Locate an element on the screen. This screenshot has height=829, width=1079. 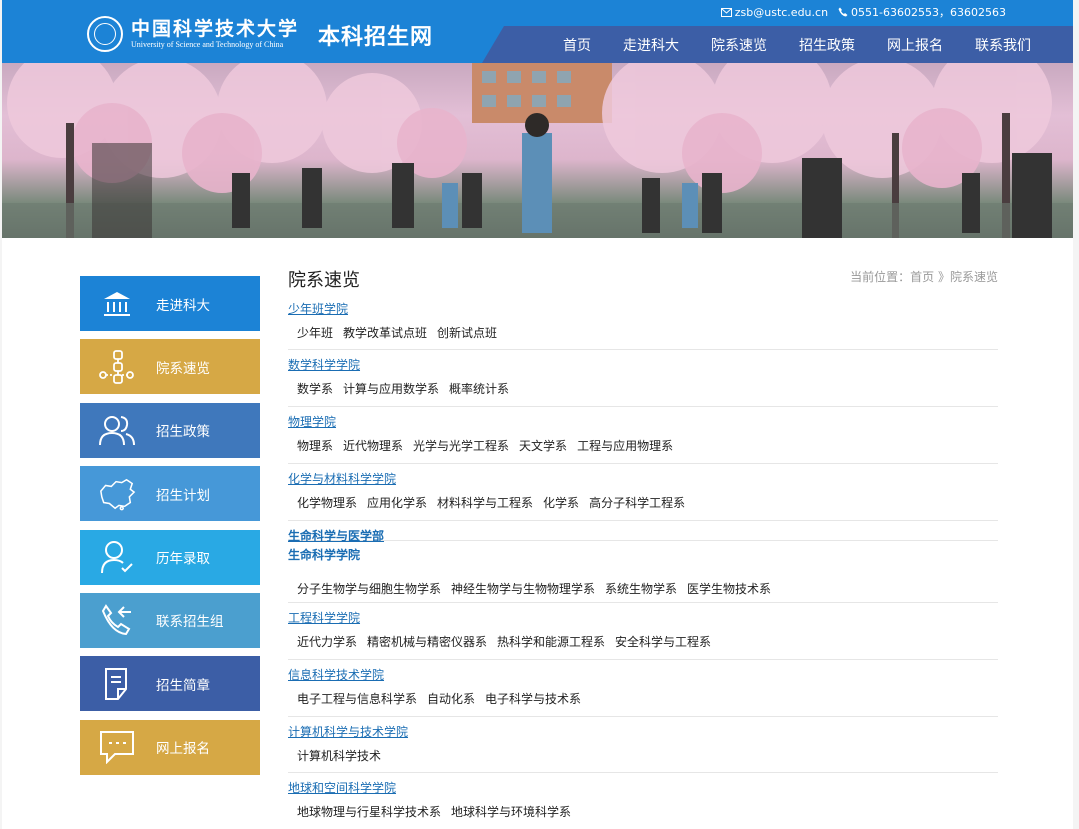
school-link: 工程科学学院 is located at coordinates (324, 617).